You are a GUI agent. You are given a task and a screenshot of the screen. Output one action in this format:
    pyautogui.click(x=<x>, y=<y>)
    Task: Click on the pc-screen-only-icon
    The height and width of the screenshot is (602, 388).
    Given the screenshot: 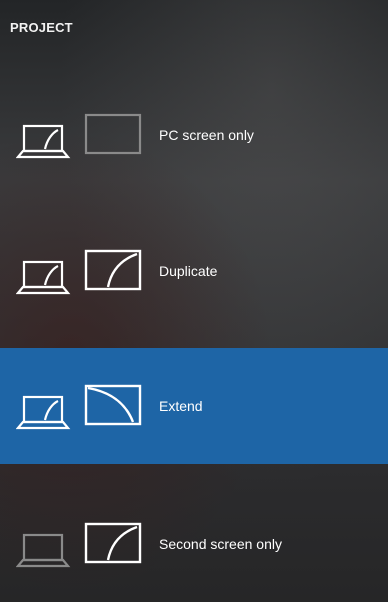 What is the action you would take?
    pyautogui.click(x=79, y=136)
    